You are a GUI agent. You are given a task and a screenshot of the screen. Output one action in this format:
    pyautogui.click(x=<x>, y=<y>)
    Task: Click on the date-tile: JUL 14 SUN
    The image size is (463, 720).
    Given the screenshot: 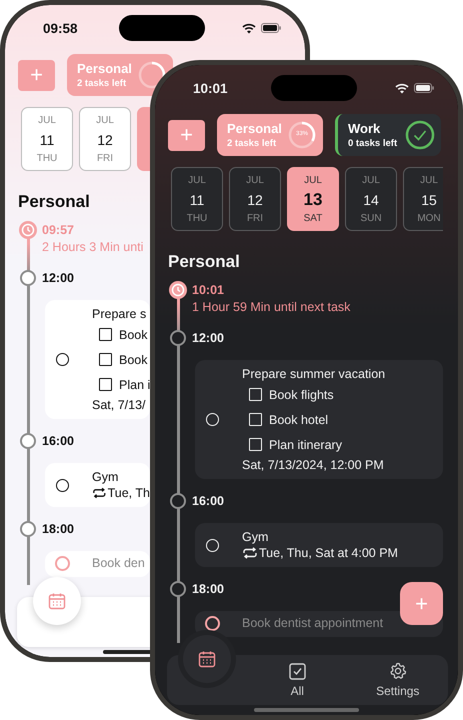 What is the action you would take?
    pyautogui.click(x=371, y=199)
    